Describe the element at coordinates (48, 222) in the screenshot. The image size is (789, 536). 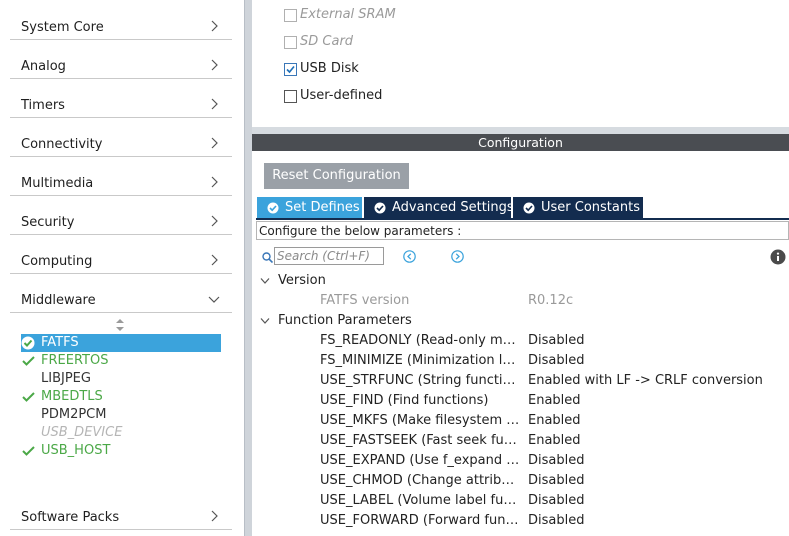
I see `category-label: Security` at that location.